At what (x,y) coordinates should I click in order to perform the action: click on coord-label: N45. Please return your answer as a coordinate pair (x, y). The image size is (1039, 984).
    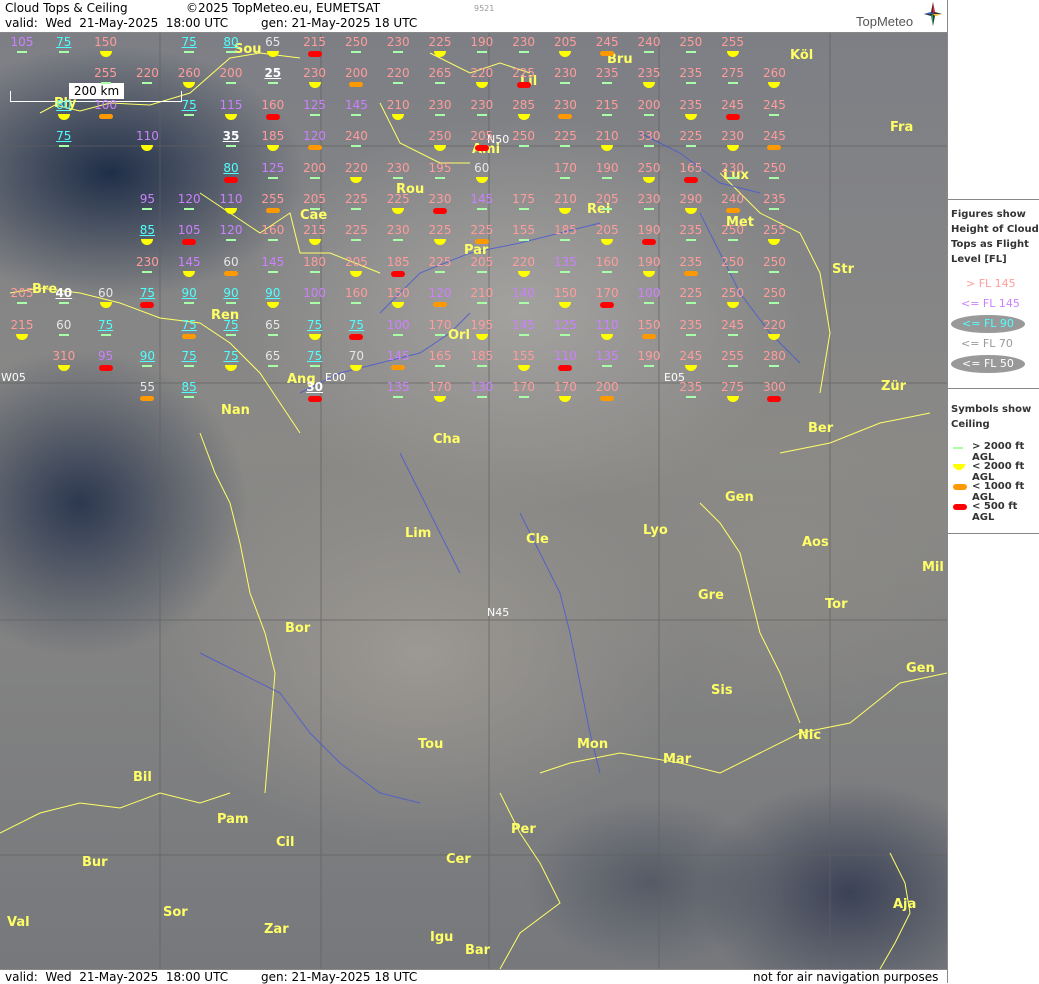
    Looking at the image, I should click on (498, 612).